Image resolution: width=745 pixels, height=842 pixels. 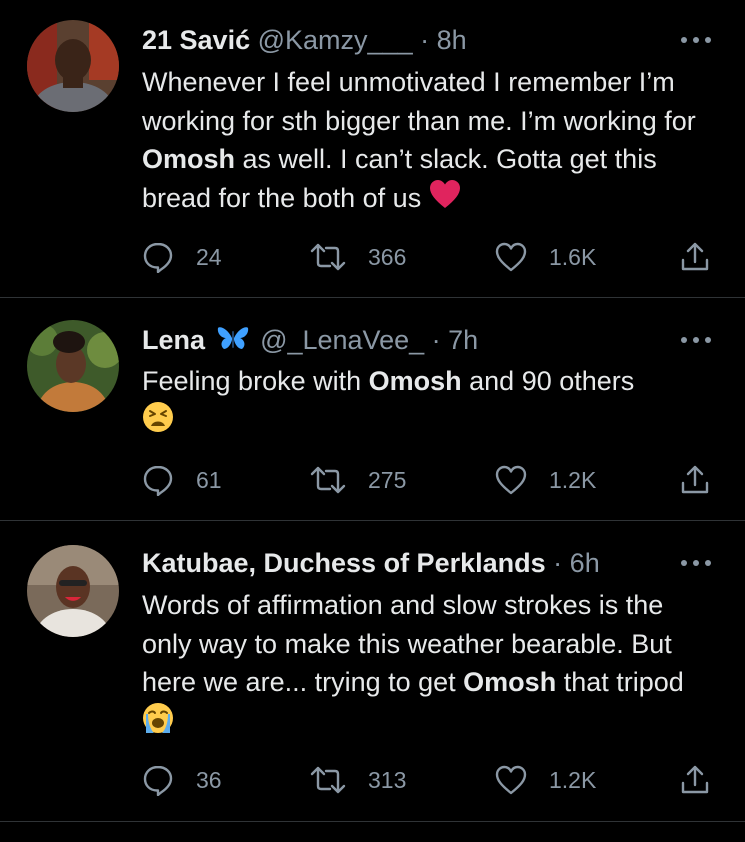 I want to click on display-name: Lena, so click(x=173, y=340).